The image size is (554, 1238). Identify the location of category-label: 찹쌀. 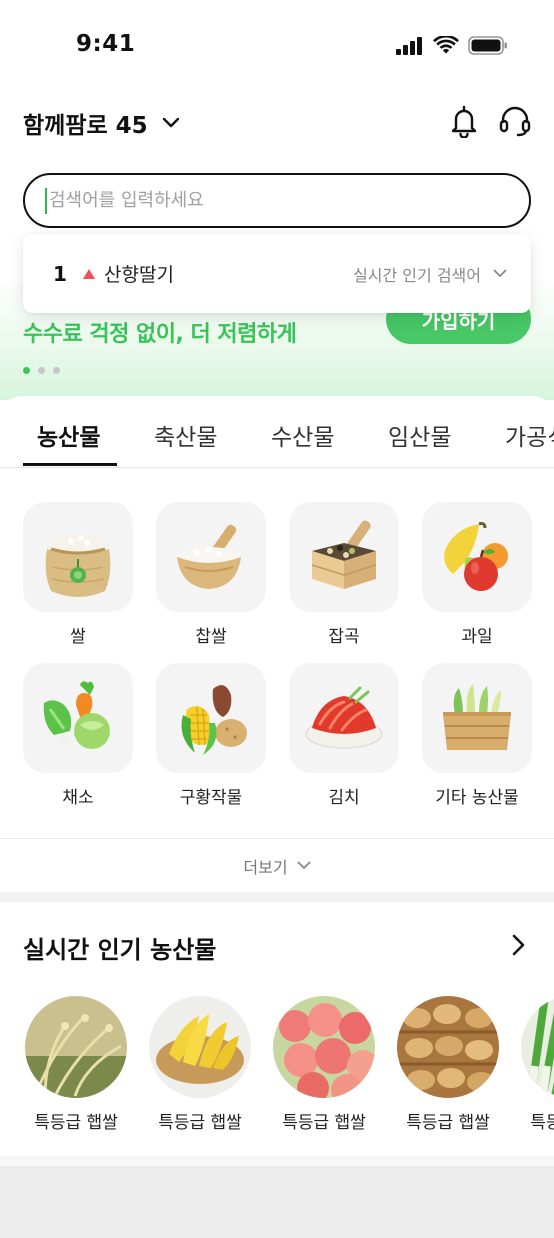
(211, 637).